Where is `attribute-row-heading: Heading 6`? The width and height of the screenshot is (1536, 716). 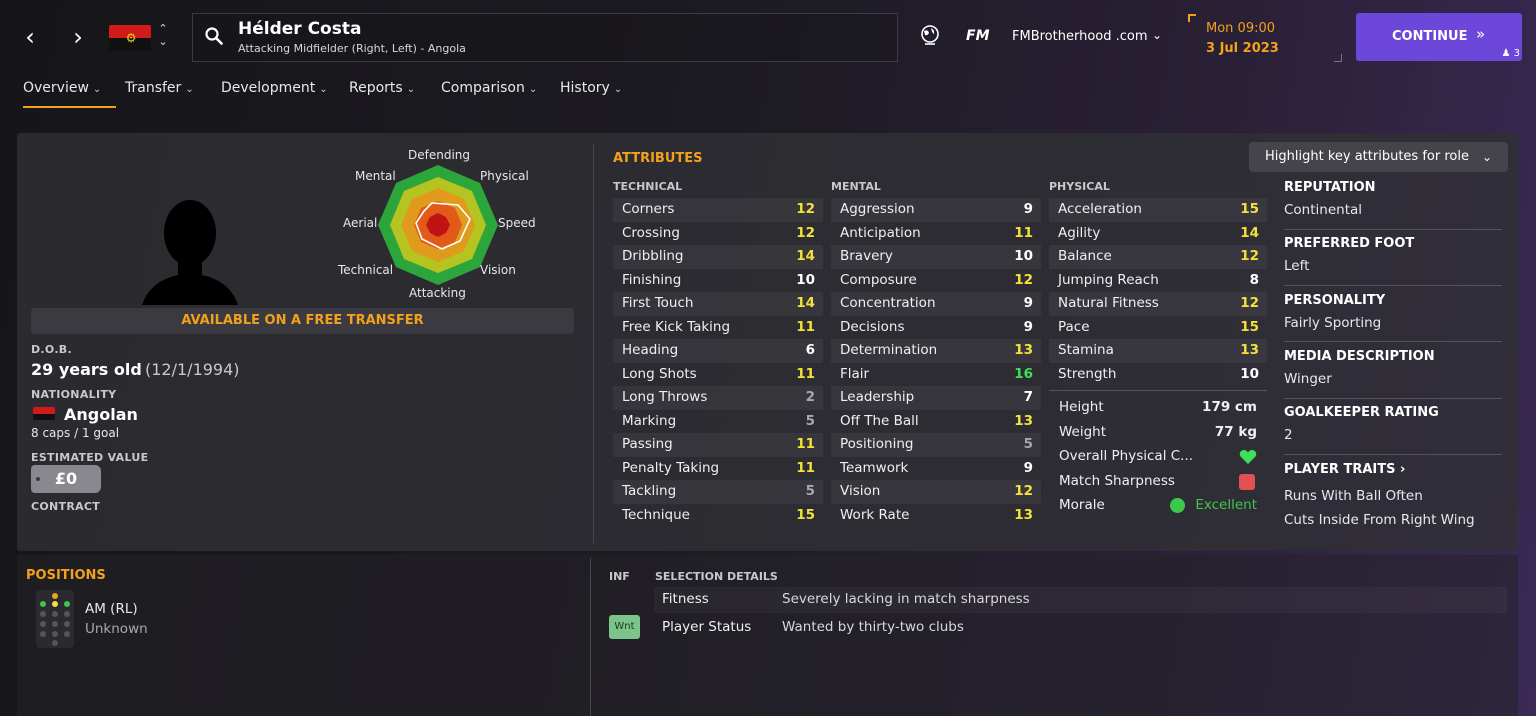
attribute-row-heading: Heading 6 is located at coordinates (718, 351).